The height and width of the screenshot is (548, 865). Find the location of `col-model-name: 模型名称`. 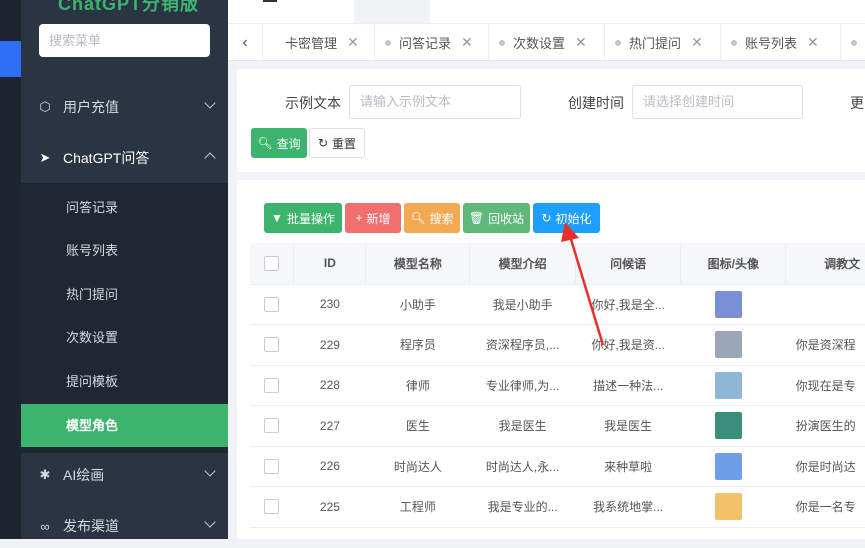

col-model-name: 模型名称 is located at coordinates (418, 264).